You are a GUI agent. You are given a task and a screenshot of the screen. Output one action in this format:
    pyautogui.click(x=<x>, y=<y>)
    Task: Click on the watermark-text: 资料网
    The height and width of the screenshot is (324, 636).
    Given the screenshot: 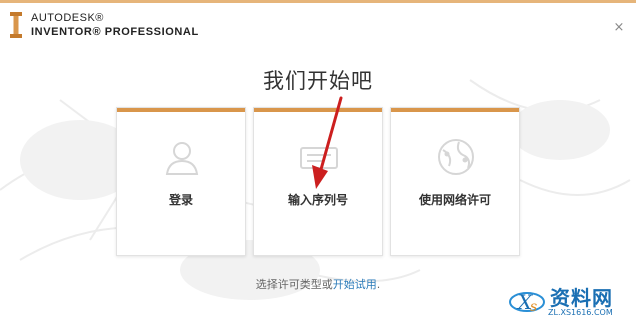 What is the action you would take?
    pyautogui.click(x=581, y=298)
    